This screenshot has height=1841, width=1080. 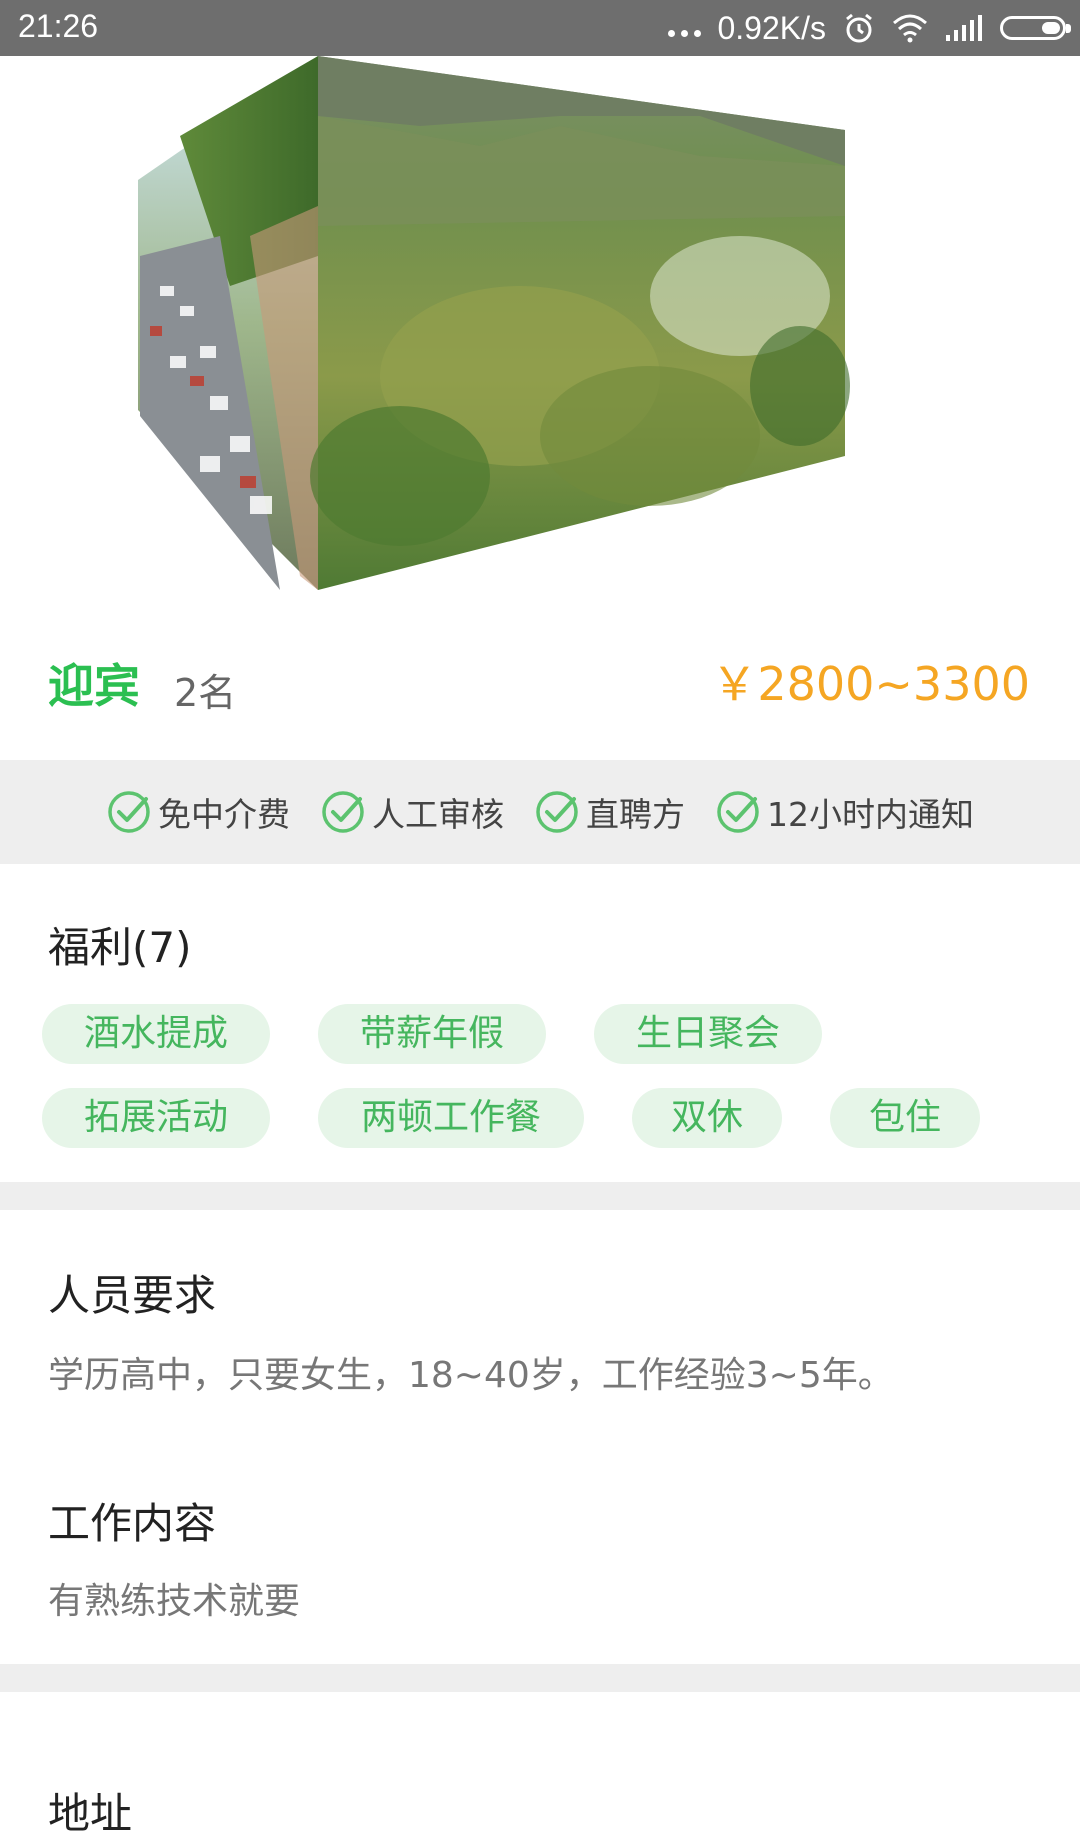 I want to click on cube-front-face-image, so click(x=580, y=323).